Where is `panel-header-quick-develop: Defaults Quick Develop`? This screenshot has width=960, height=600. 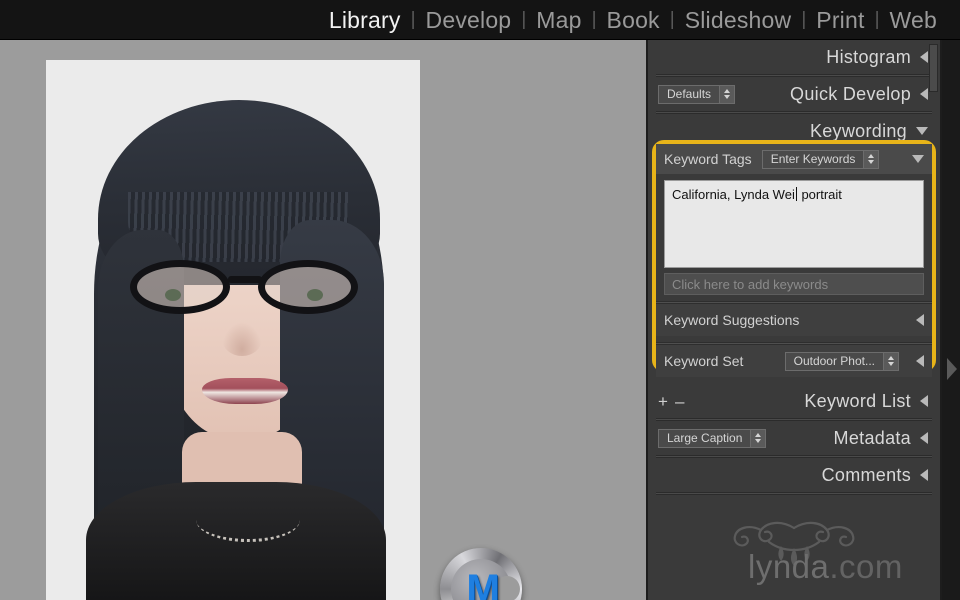
panel-header-quick-develop: Defaults Quick Develop is located at coordinates (794, 94).